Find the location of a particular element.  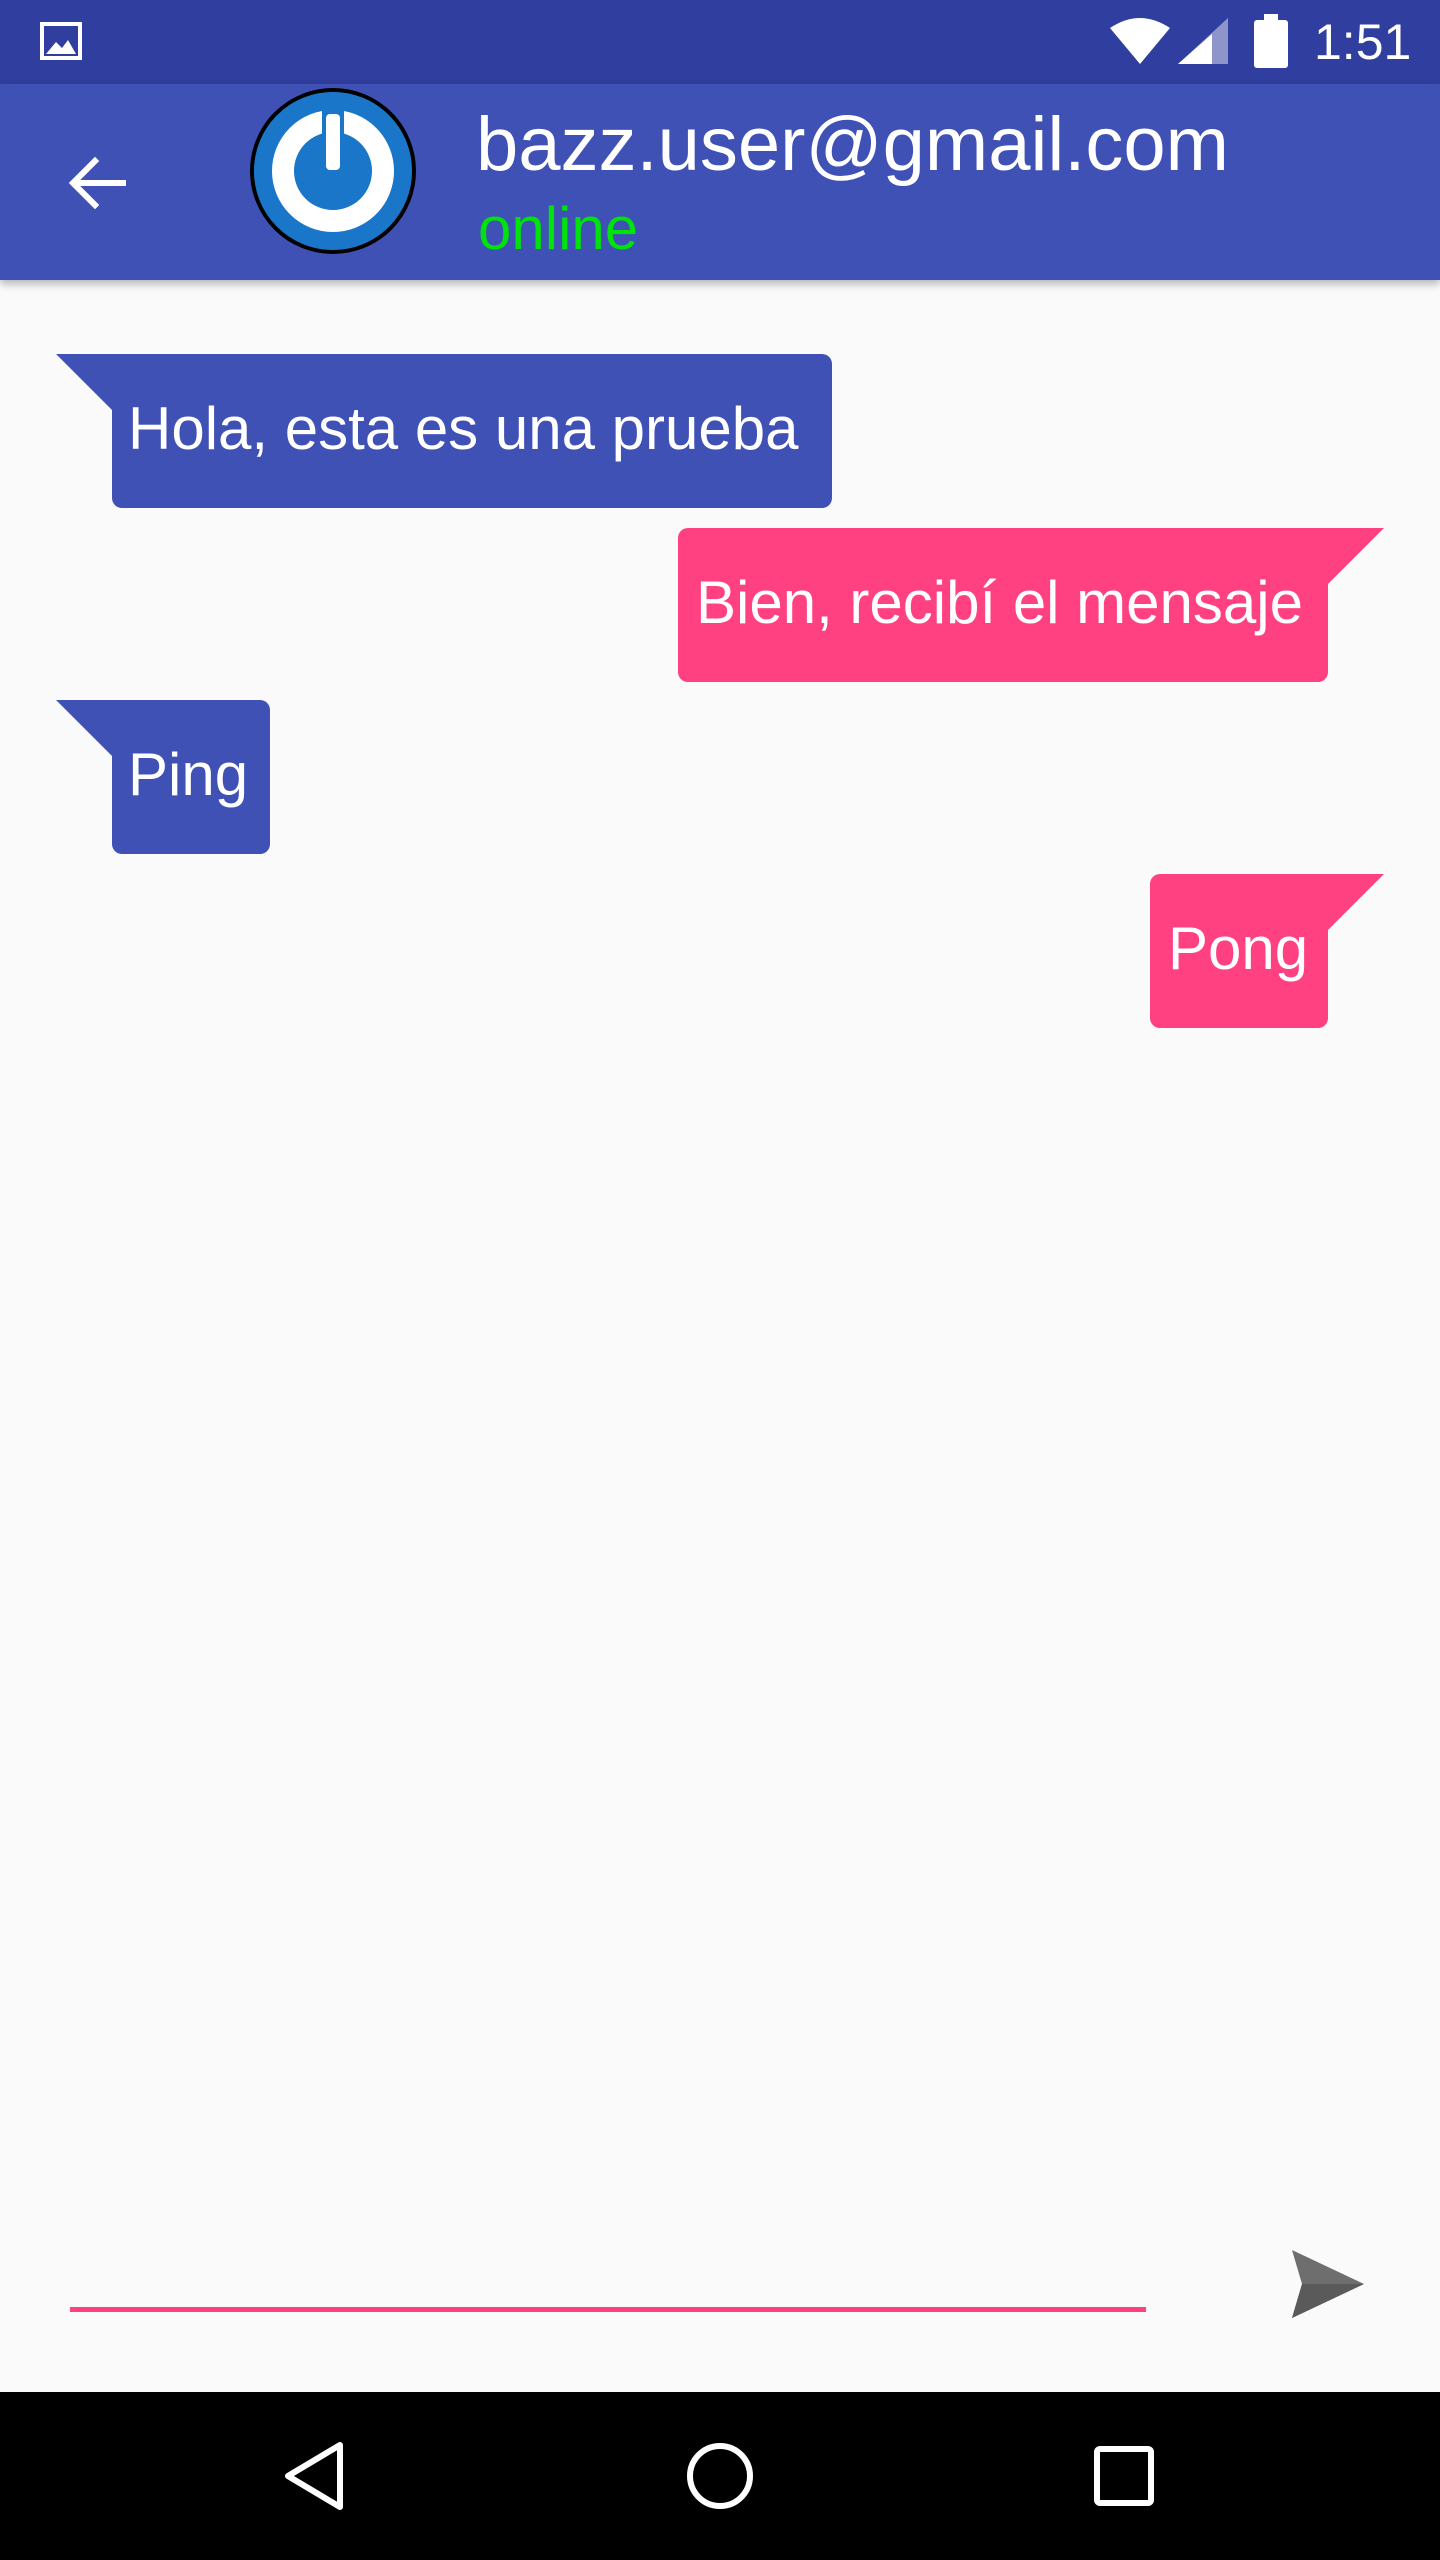

message-bubble-outgoing: Pong is located at coordinates (1267, 951).